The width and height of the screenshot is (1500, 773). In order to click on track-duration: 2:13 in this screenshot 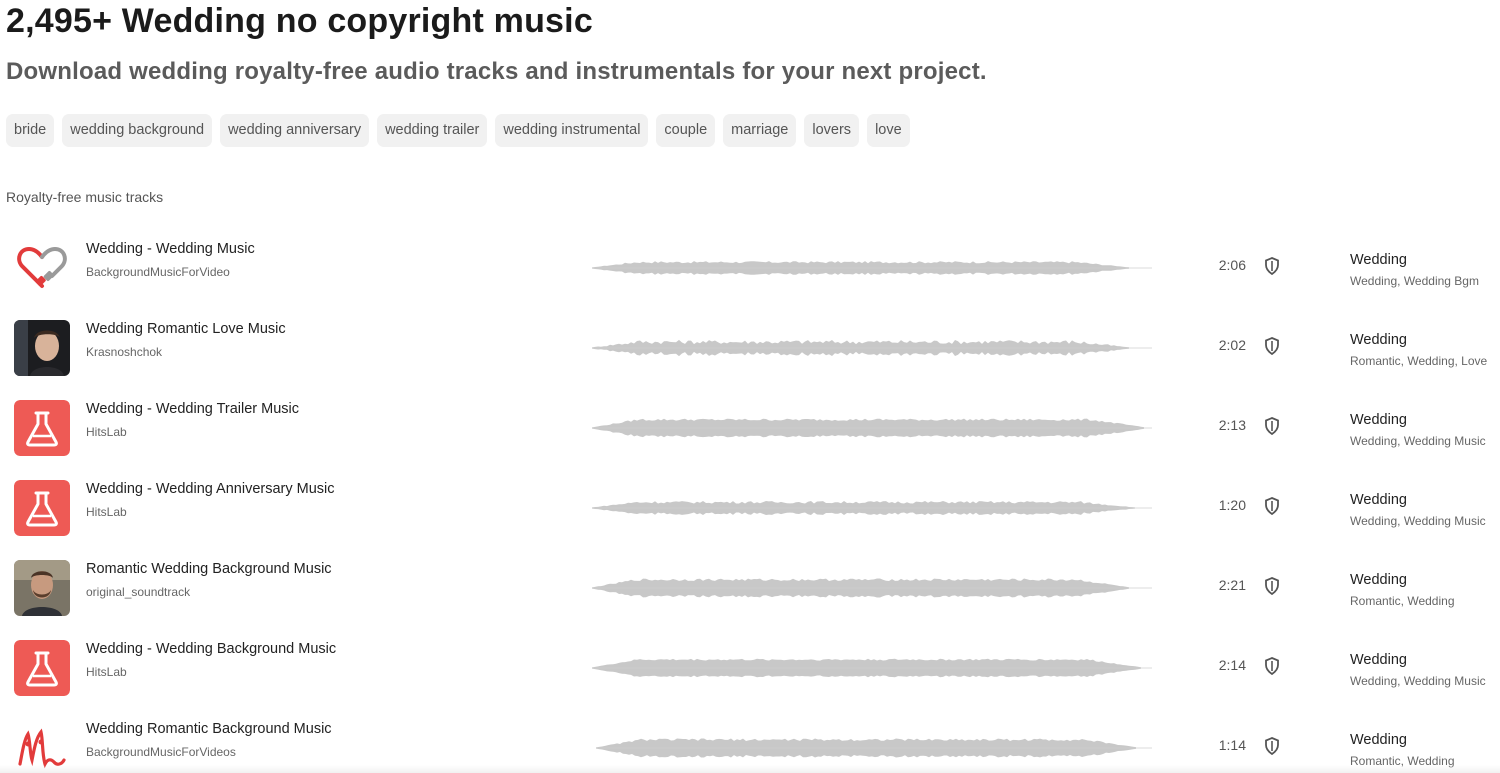, I will do `click(1232, 425)`.